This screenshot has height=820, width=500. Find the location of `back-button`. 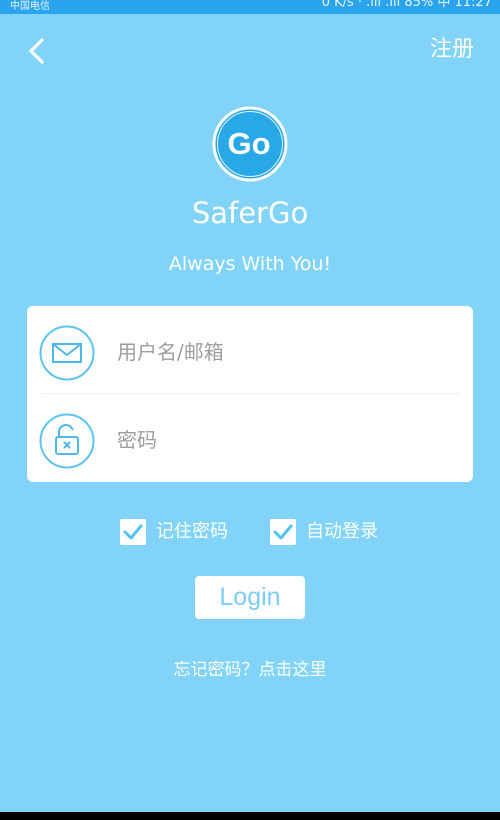

back-button is located at coordinates (37, 51).